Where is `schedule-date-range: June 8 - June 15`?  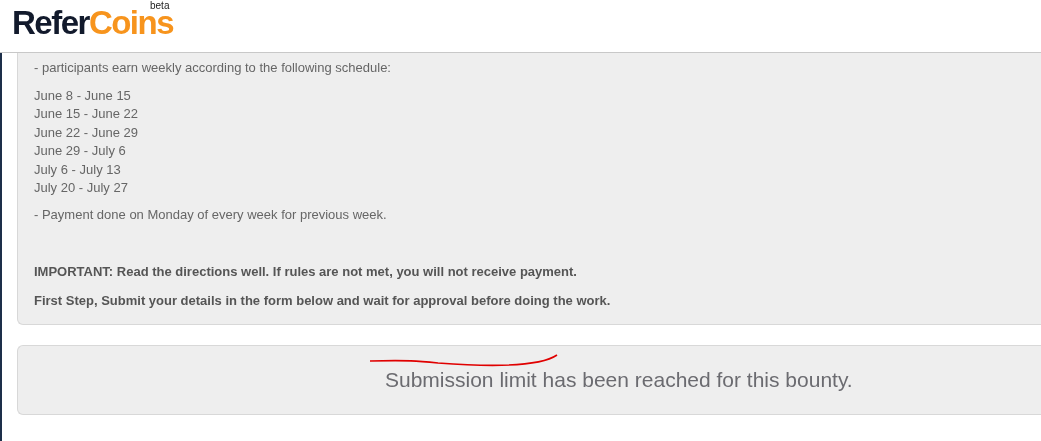
schedule-date-range: June 8 - June 15 is located at coordinates (83, 96).